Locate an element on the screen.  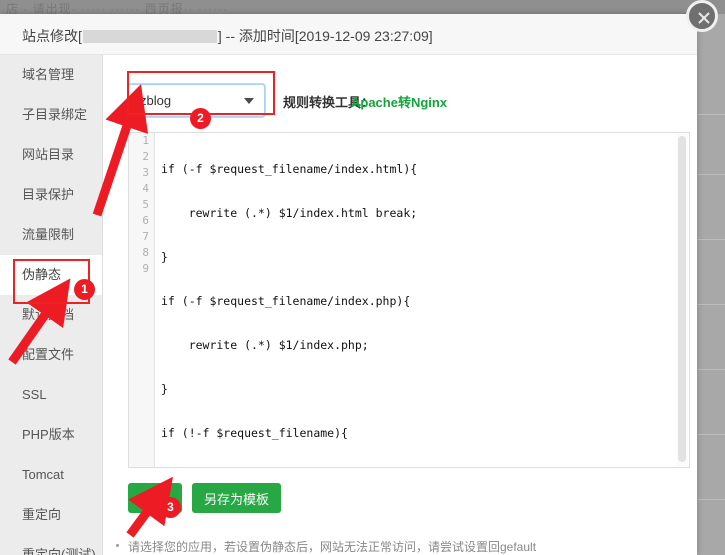
line-number: 9 is located at coordinates (145, 268).